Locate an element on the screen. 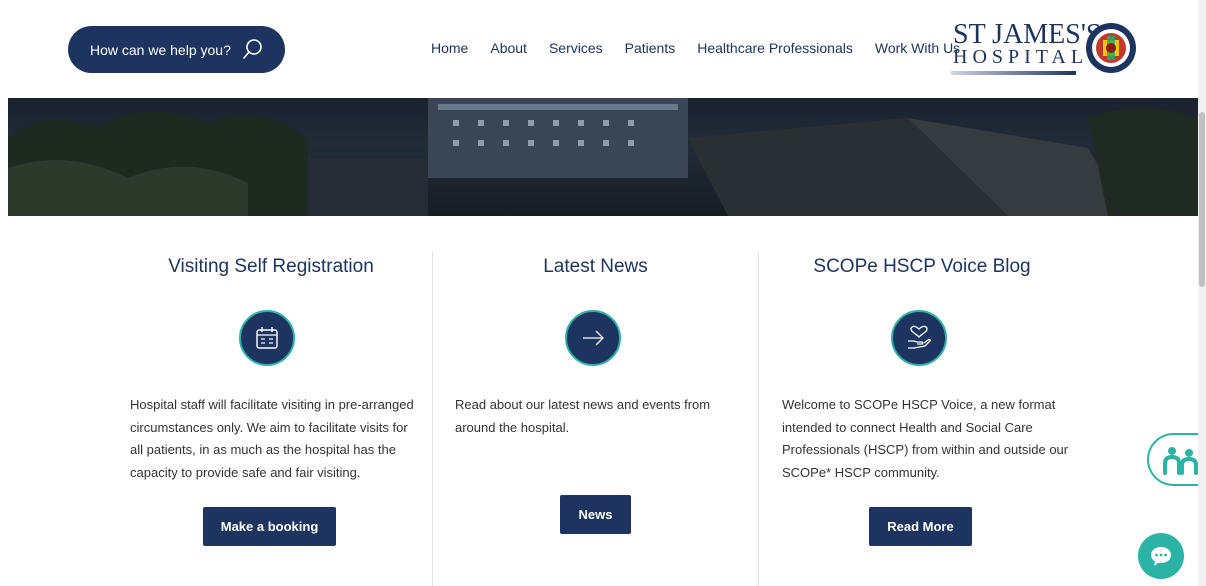 This screenshot has height=586, width=1206. calendar-icon is located at coordinates (267, 338).